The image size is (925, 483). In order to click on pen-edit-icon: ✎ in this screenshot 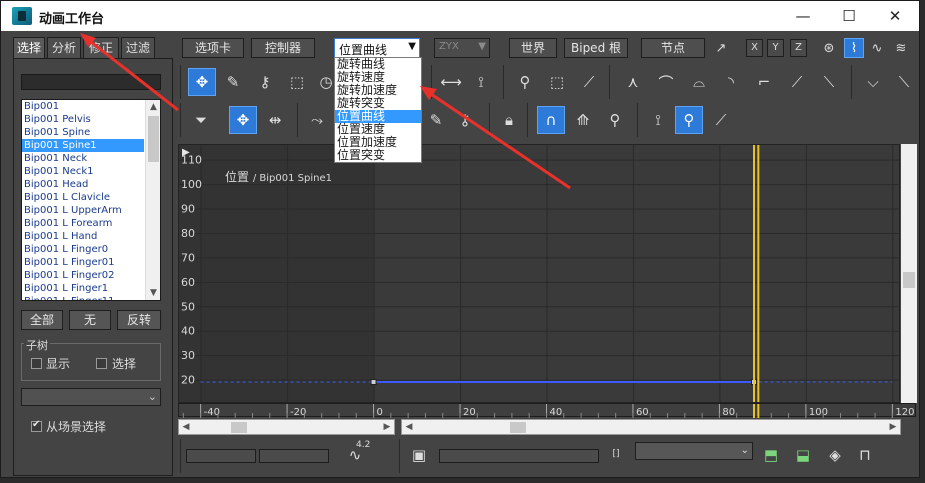, I will do `click(436, 120)`.